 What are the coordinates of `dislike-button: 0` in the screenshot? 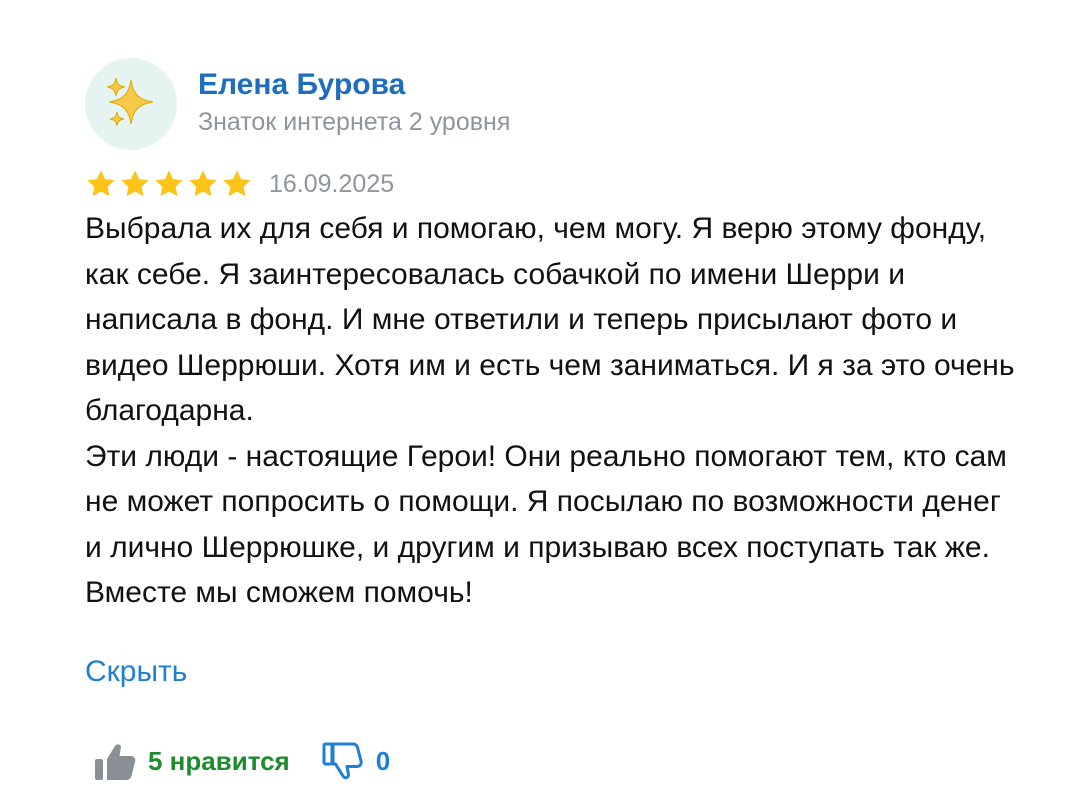 It's located at (355, 761).